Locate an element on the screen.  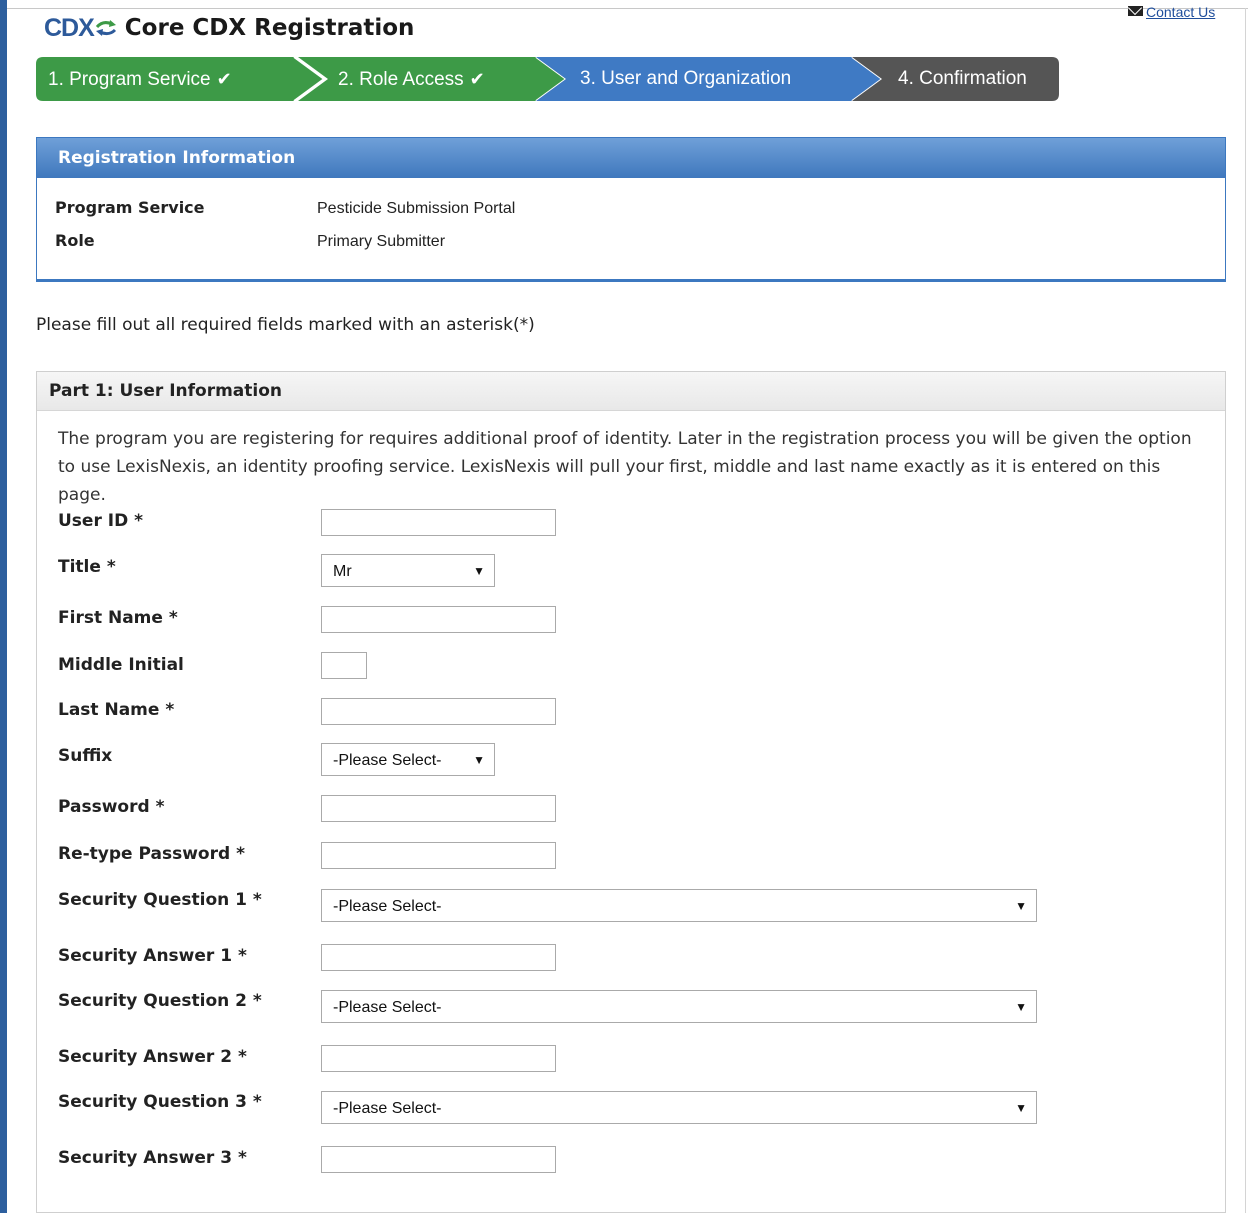
step-label: 4. Confirmation is located at coordinates (962, 78).